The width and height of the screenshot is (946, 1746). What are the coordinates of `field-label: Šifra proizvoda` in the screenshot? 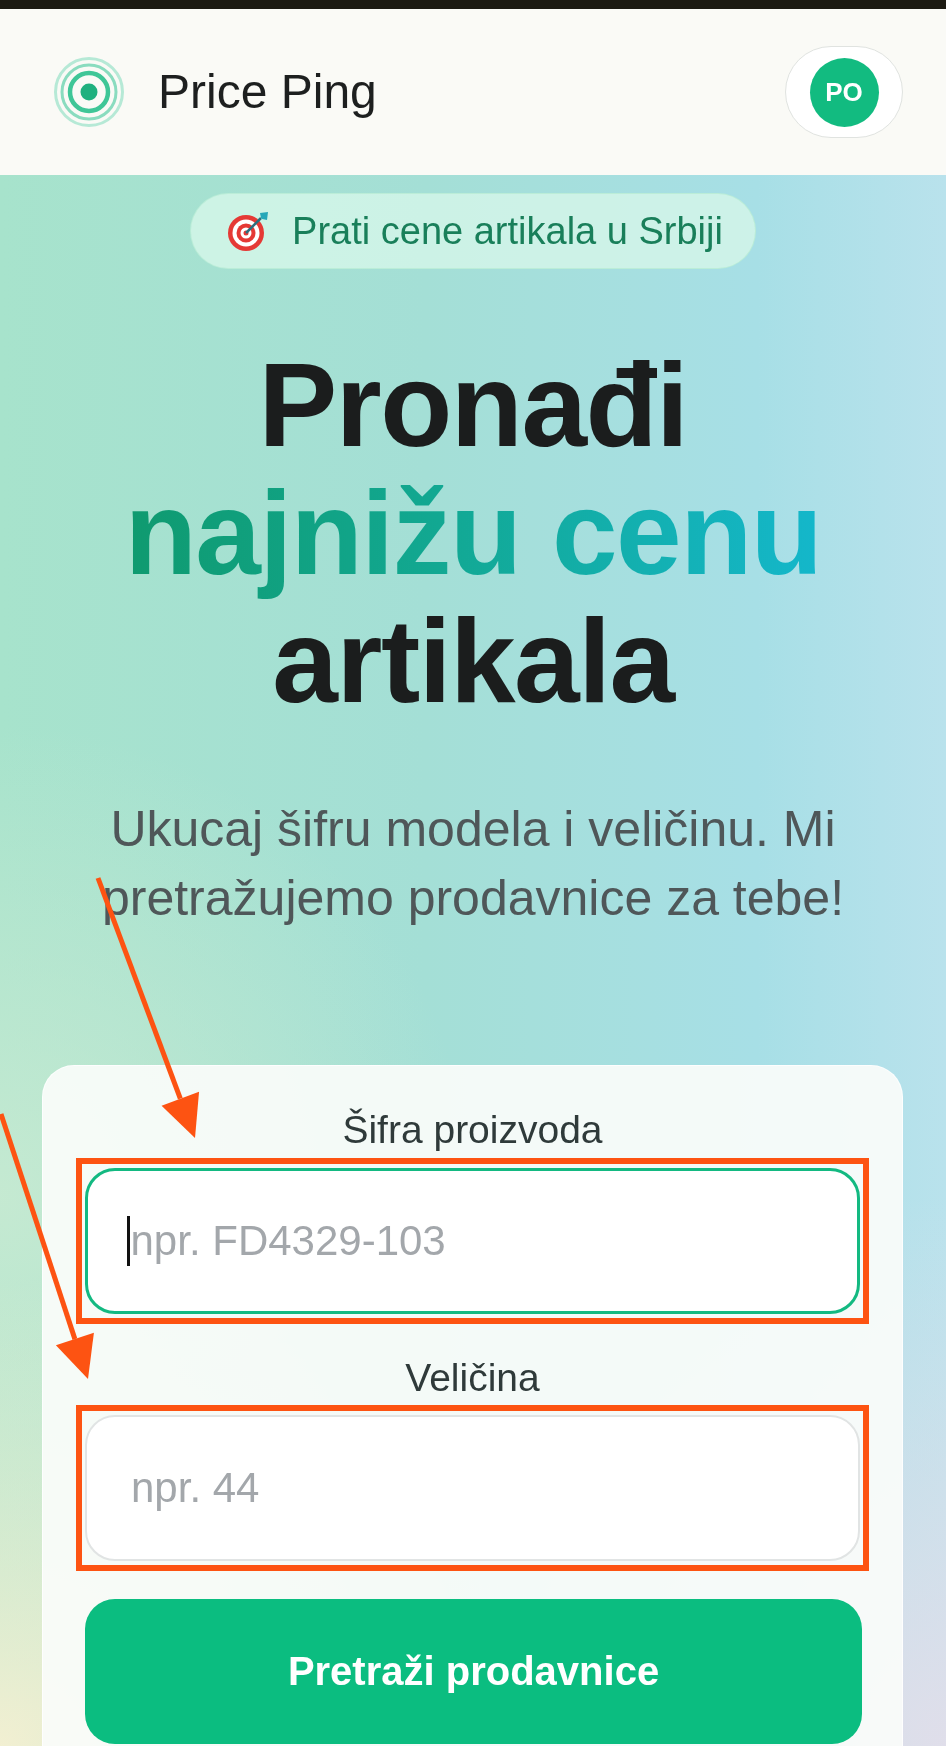 It's located at (472, 1130).